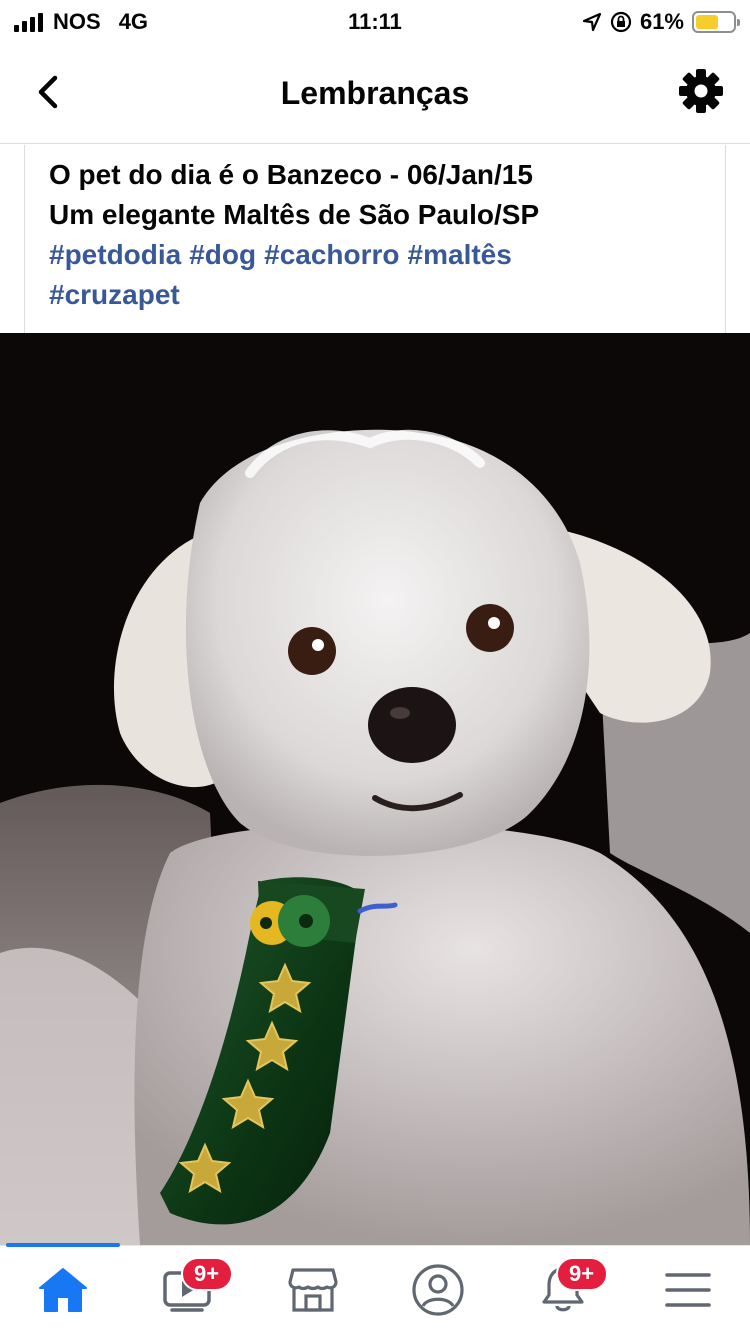 The width and height of the screenshot is (750, 1334). I want to click on hashtag-link: #cruzapet, so click(114, 294).